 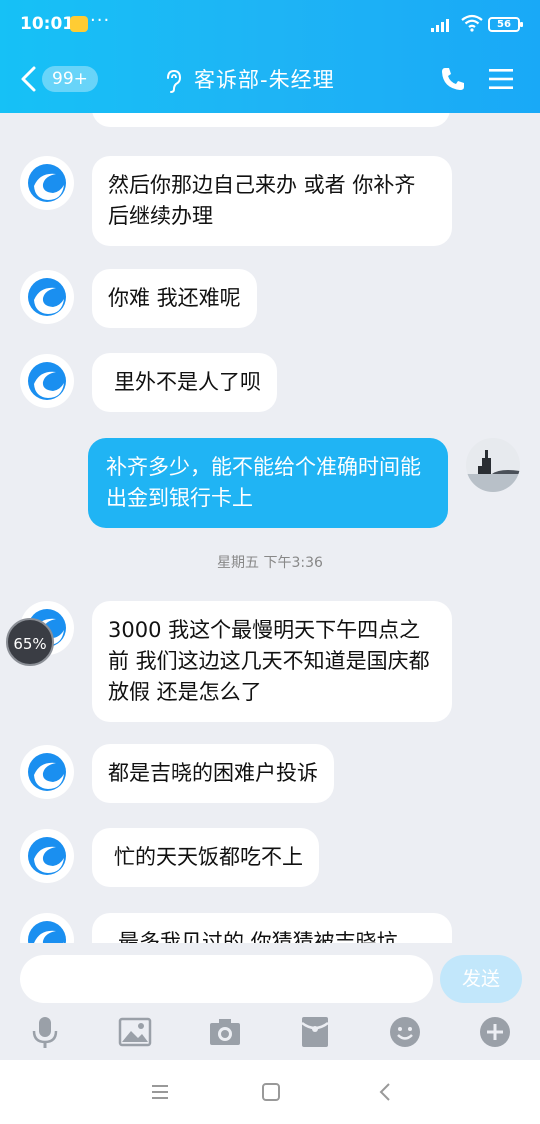 What do you see at coordinates (135, 1032) in the screenshot?
I see `image-icon` at bounding box center [135, 1032].